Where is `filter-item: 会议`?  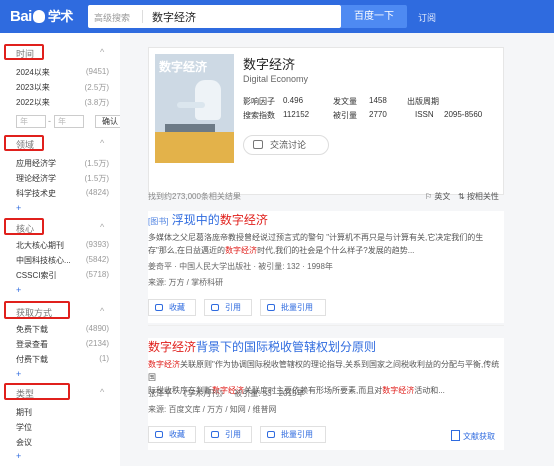
filter-item: 会议 is located at coordinates (65, 442).